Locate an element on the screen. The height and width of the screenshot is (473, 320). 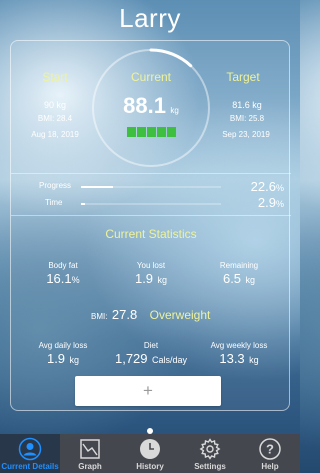
tab-label: Settings is located at coordinates (210, 466).